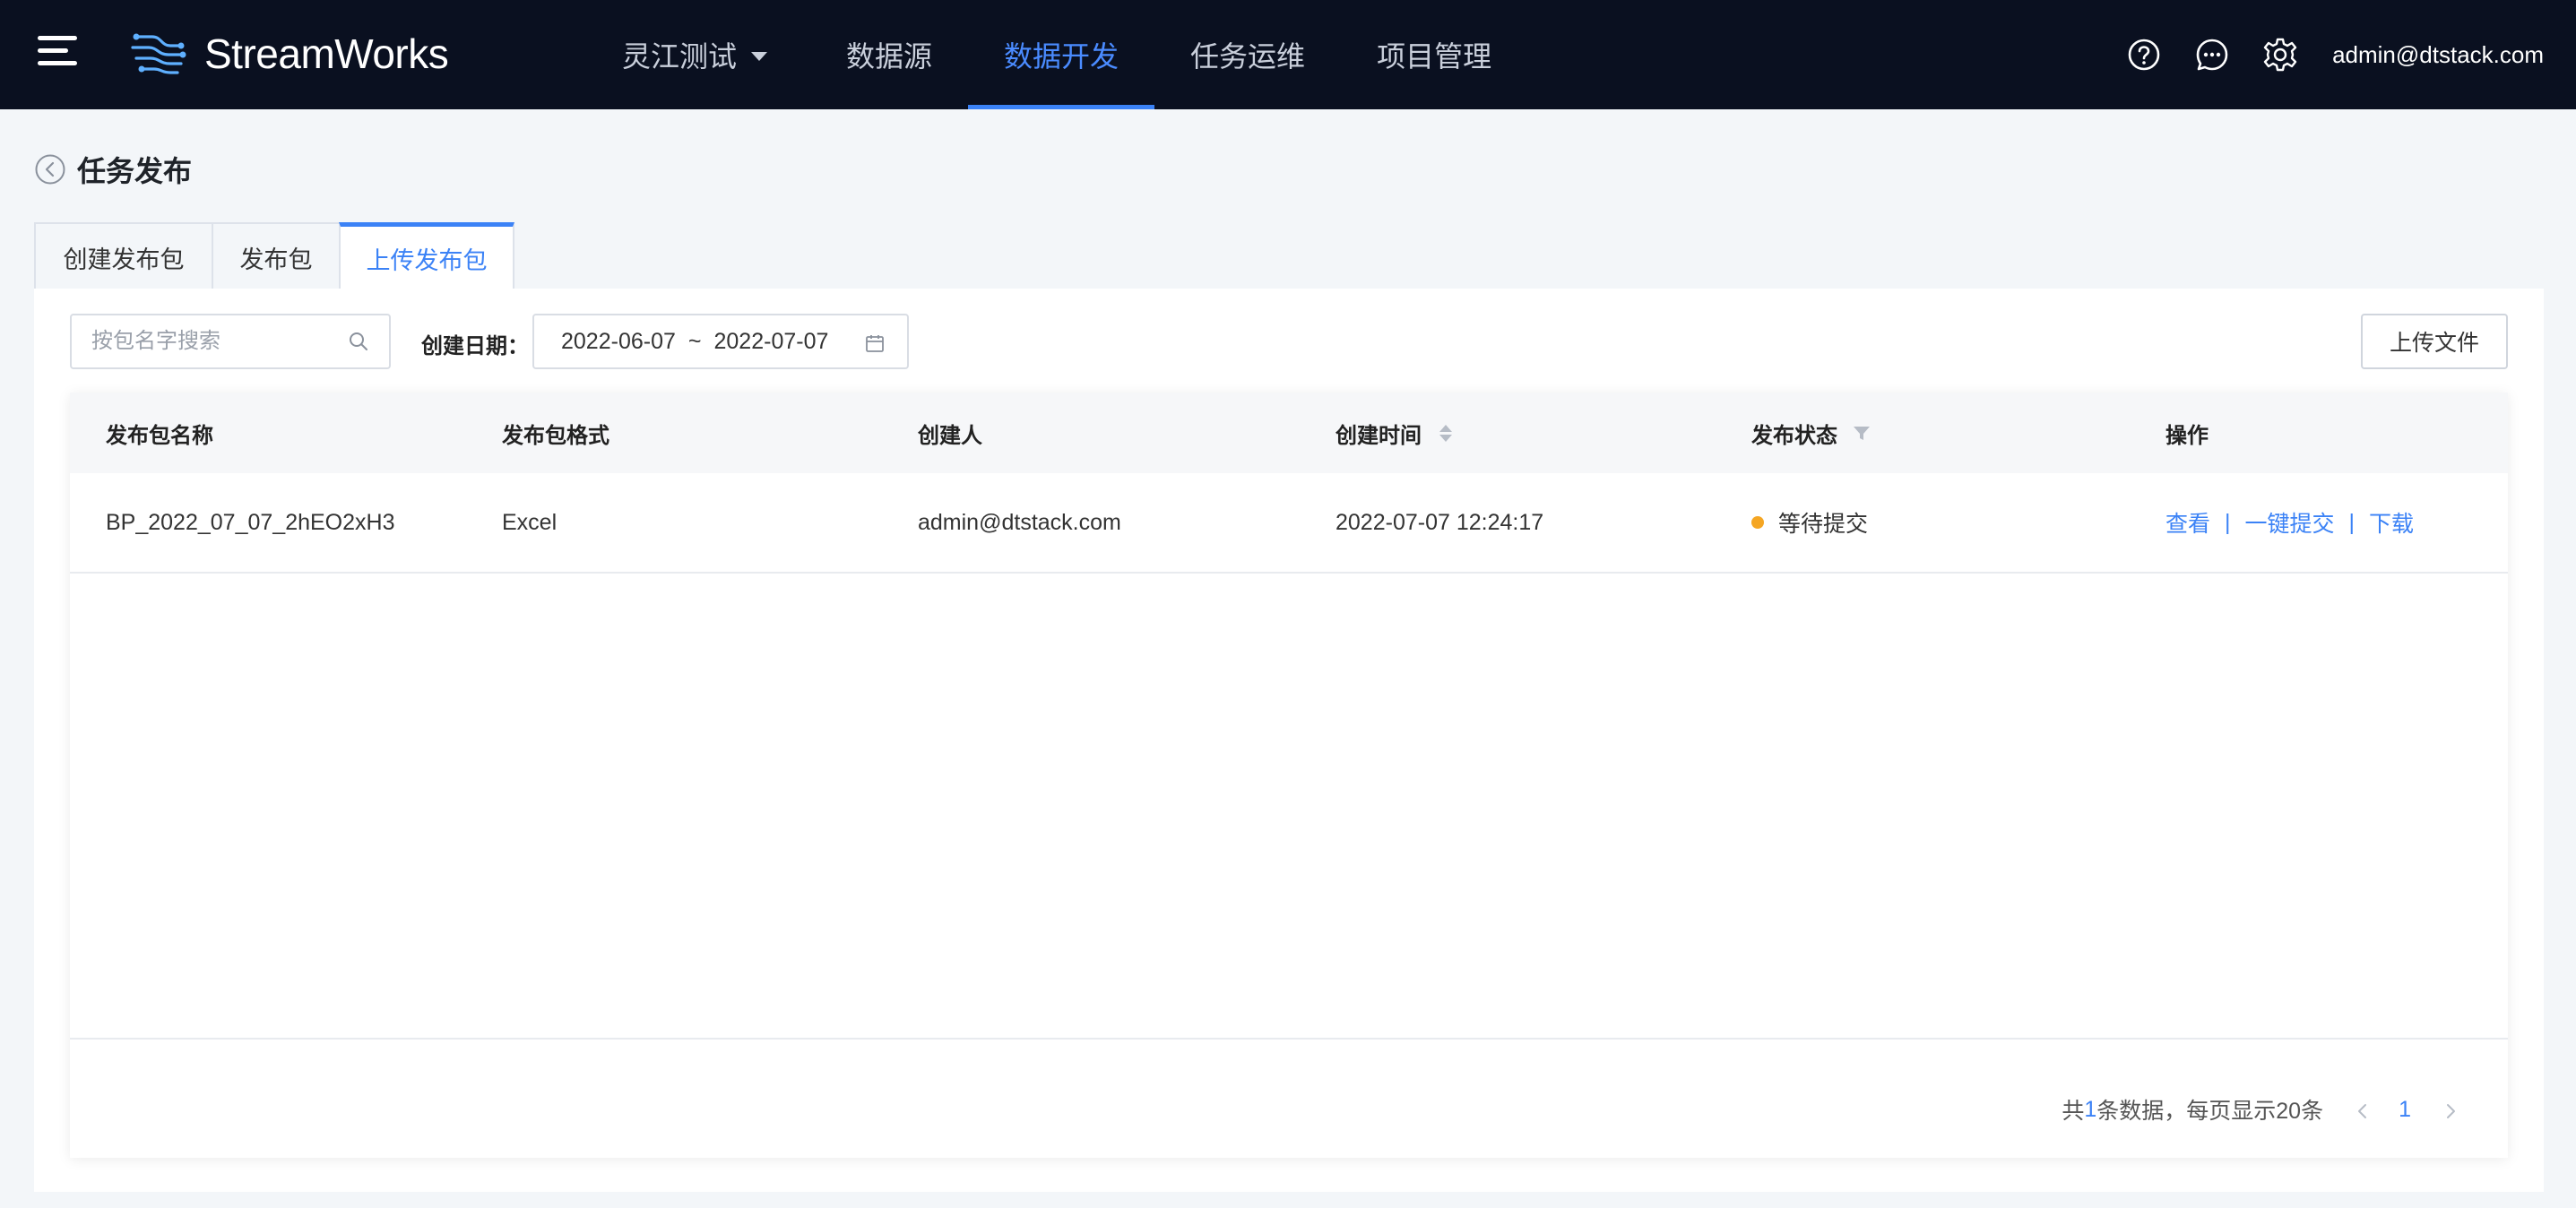 This screenshot has width=2576, height=1208. I want to click on pagination-prefix: 共, so click(2073, 1111).